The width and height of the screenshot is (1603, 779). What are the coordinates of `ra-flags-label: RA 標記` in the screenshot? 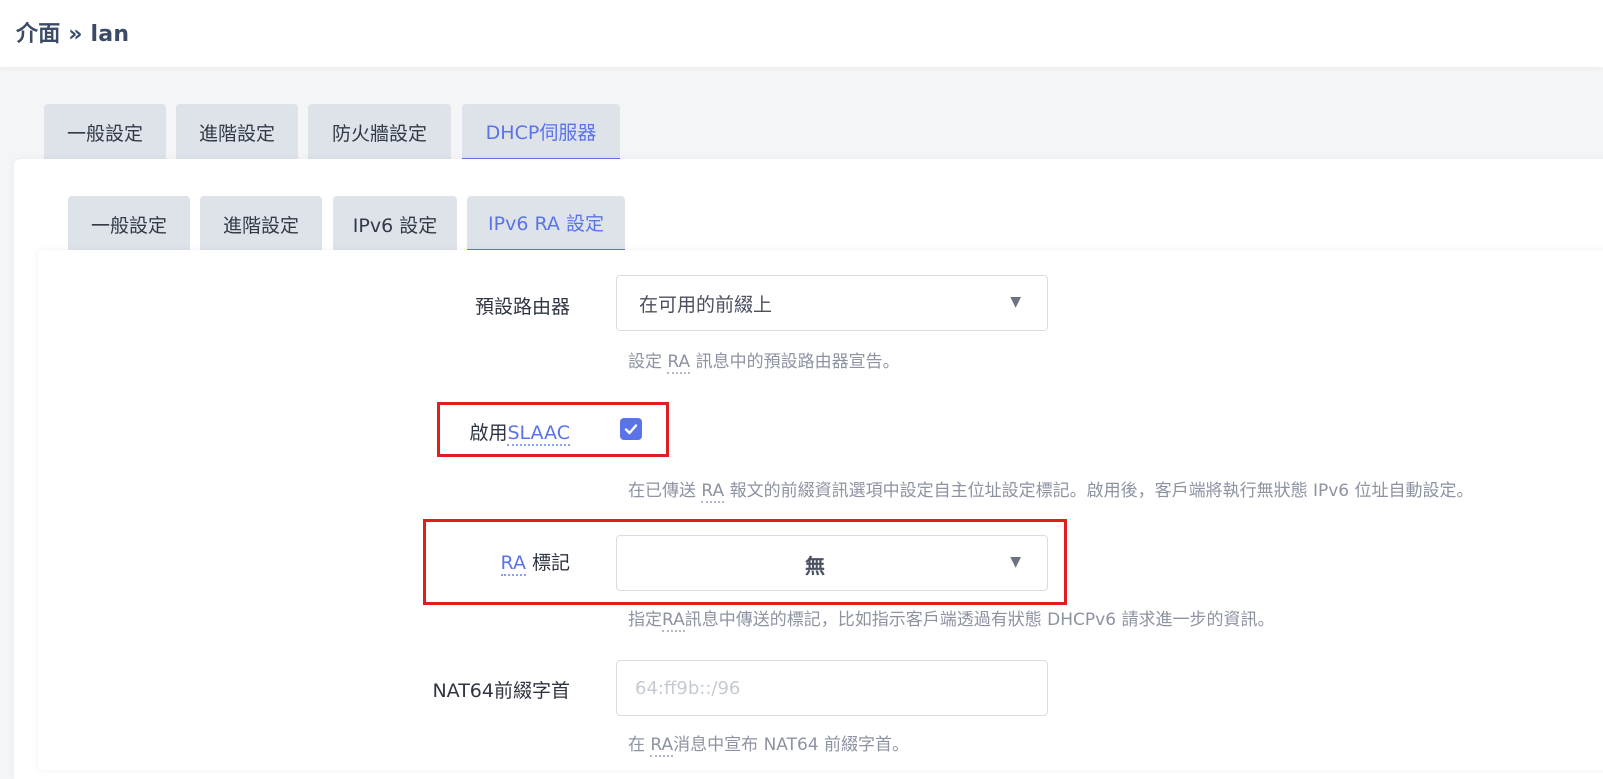 It's located at (495, 562).